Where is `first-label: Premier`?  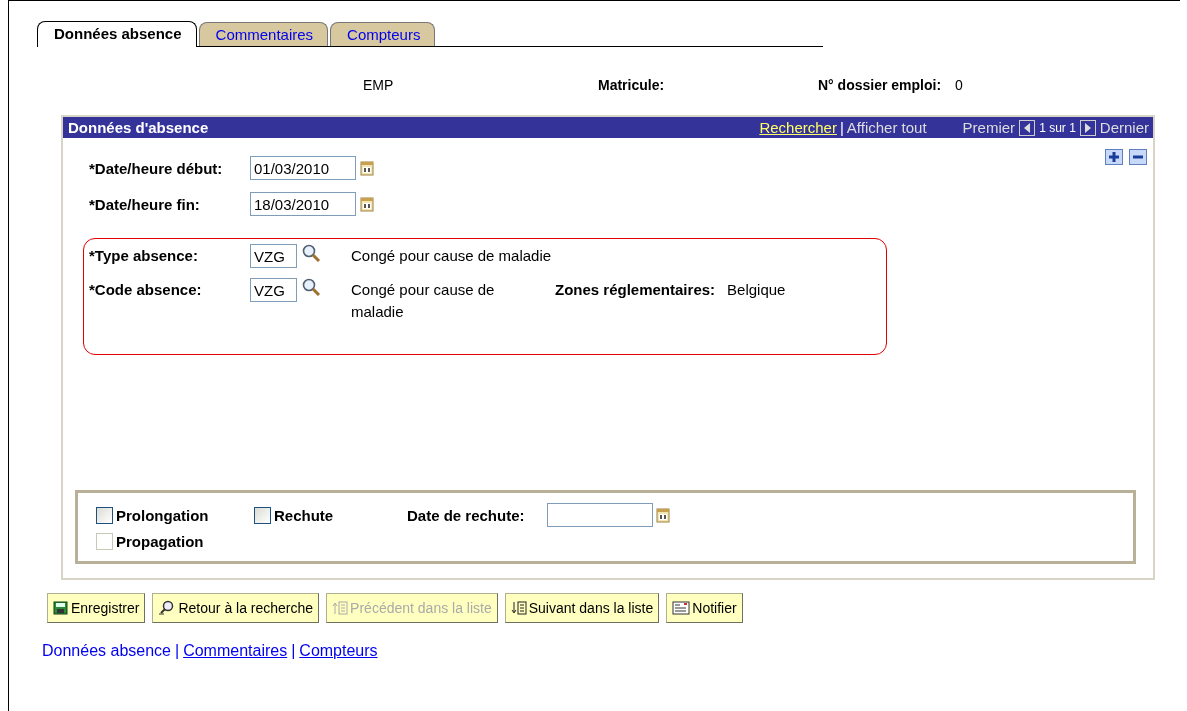 first-label: Premier is located at coordinates (989, 127).